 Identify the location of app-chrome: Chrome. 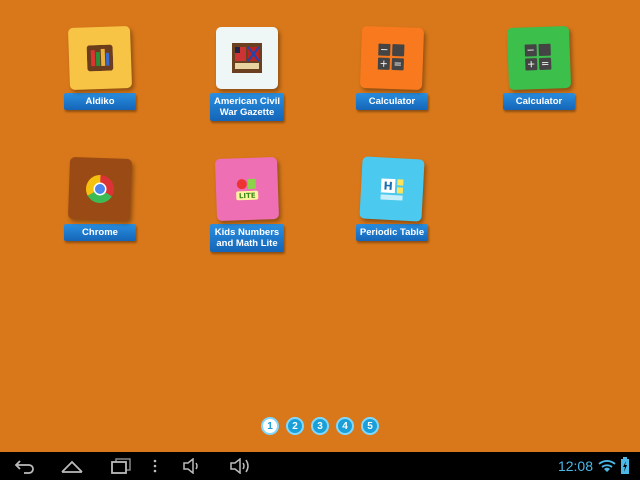
(100, 198).